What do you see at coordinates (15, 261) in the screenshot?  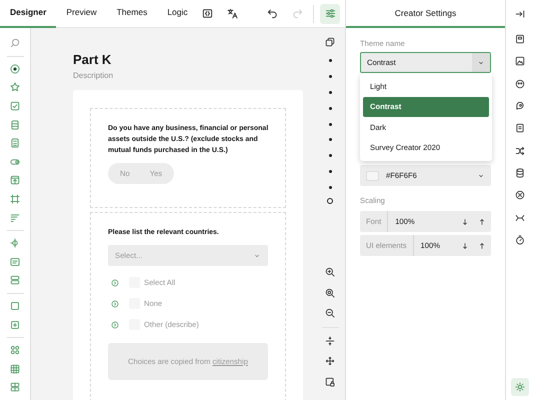 I see `text-box-icon` at bounding box center [15, 261].